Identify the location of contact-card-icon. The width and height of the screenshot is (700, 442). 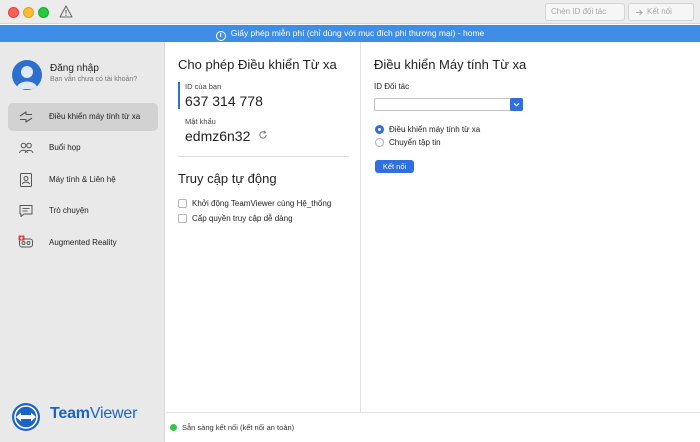
(26, 180).